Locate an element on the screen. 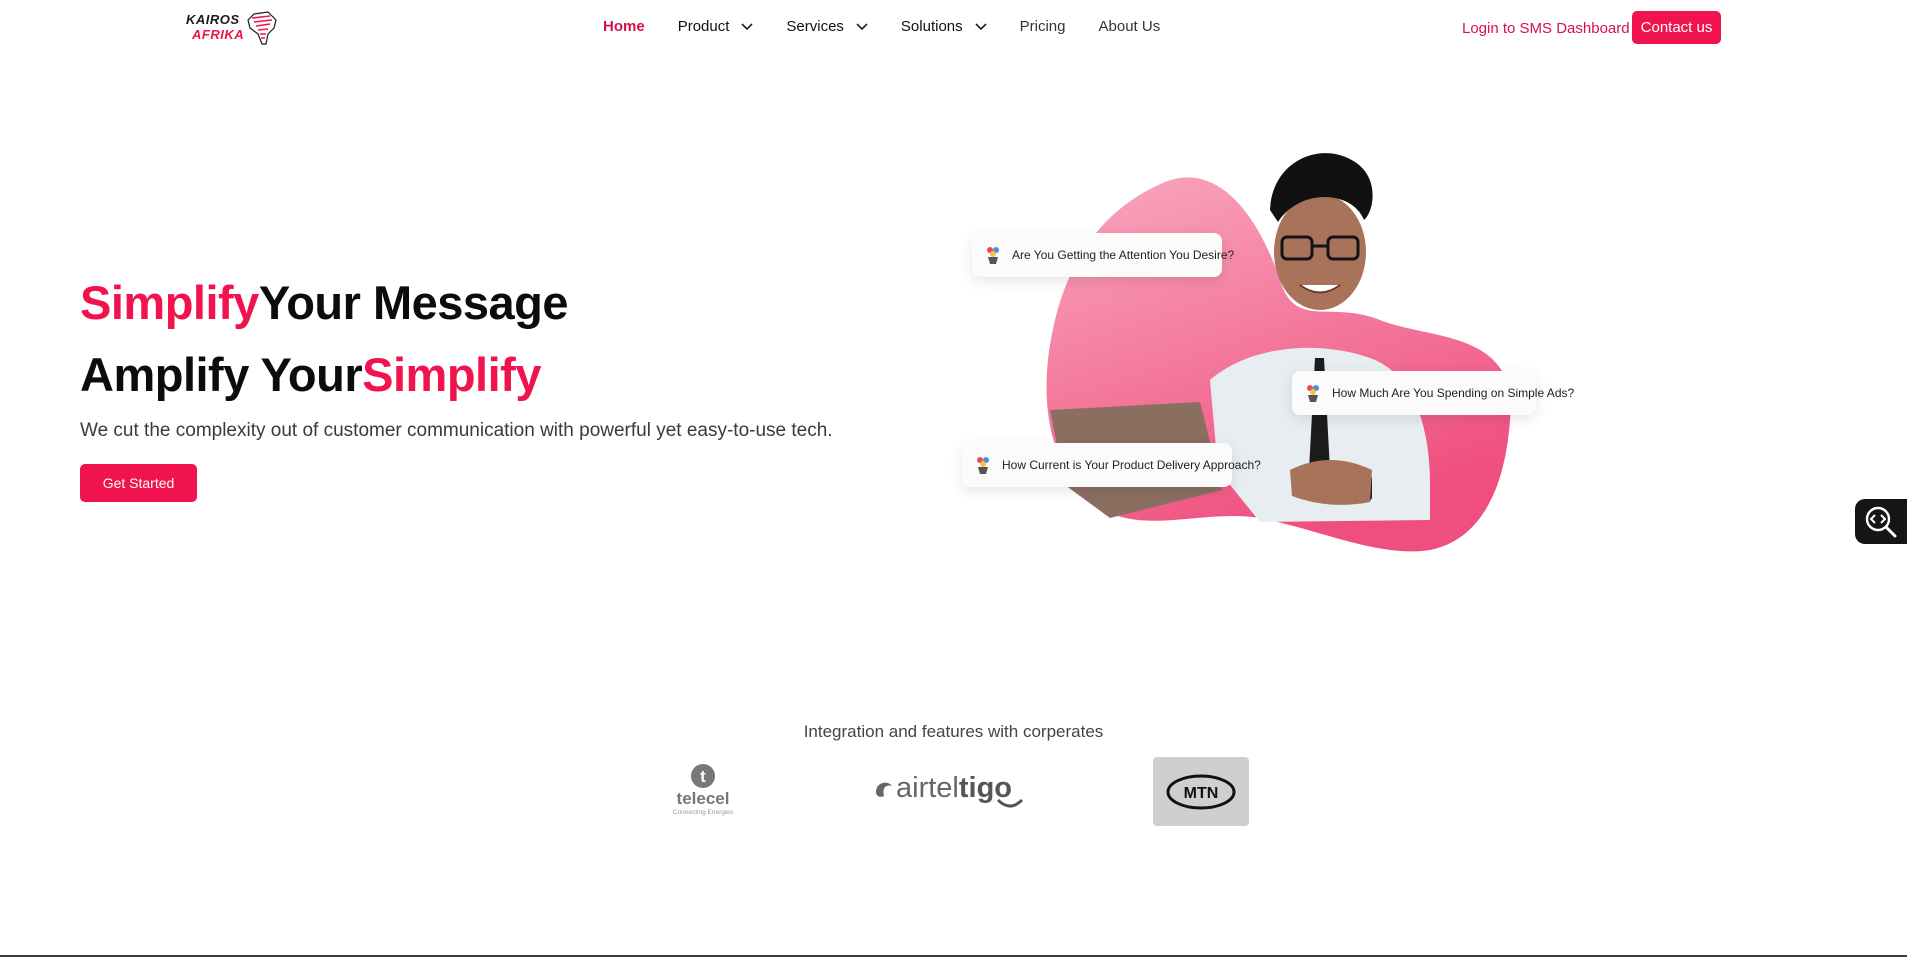 The image size is (1907, 957). hand-shape is located at coordinates (1331, 482).